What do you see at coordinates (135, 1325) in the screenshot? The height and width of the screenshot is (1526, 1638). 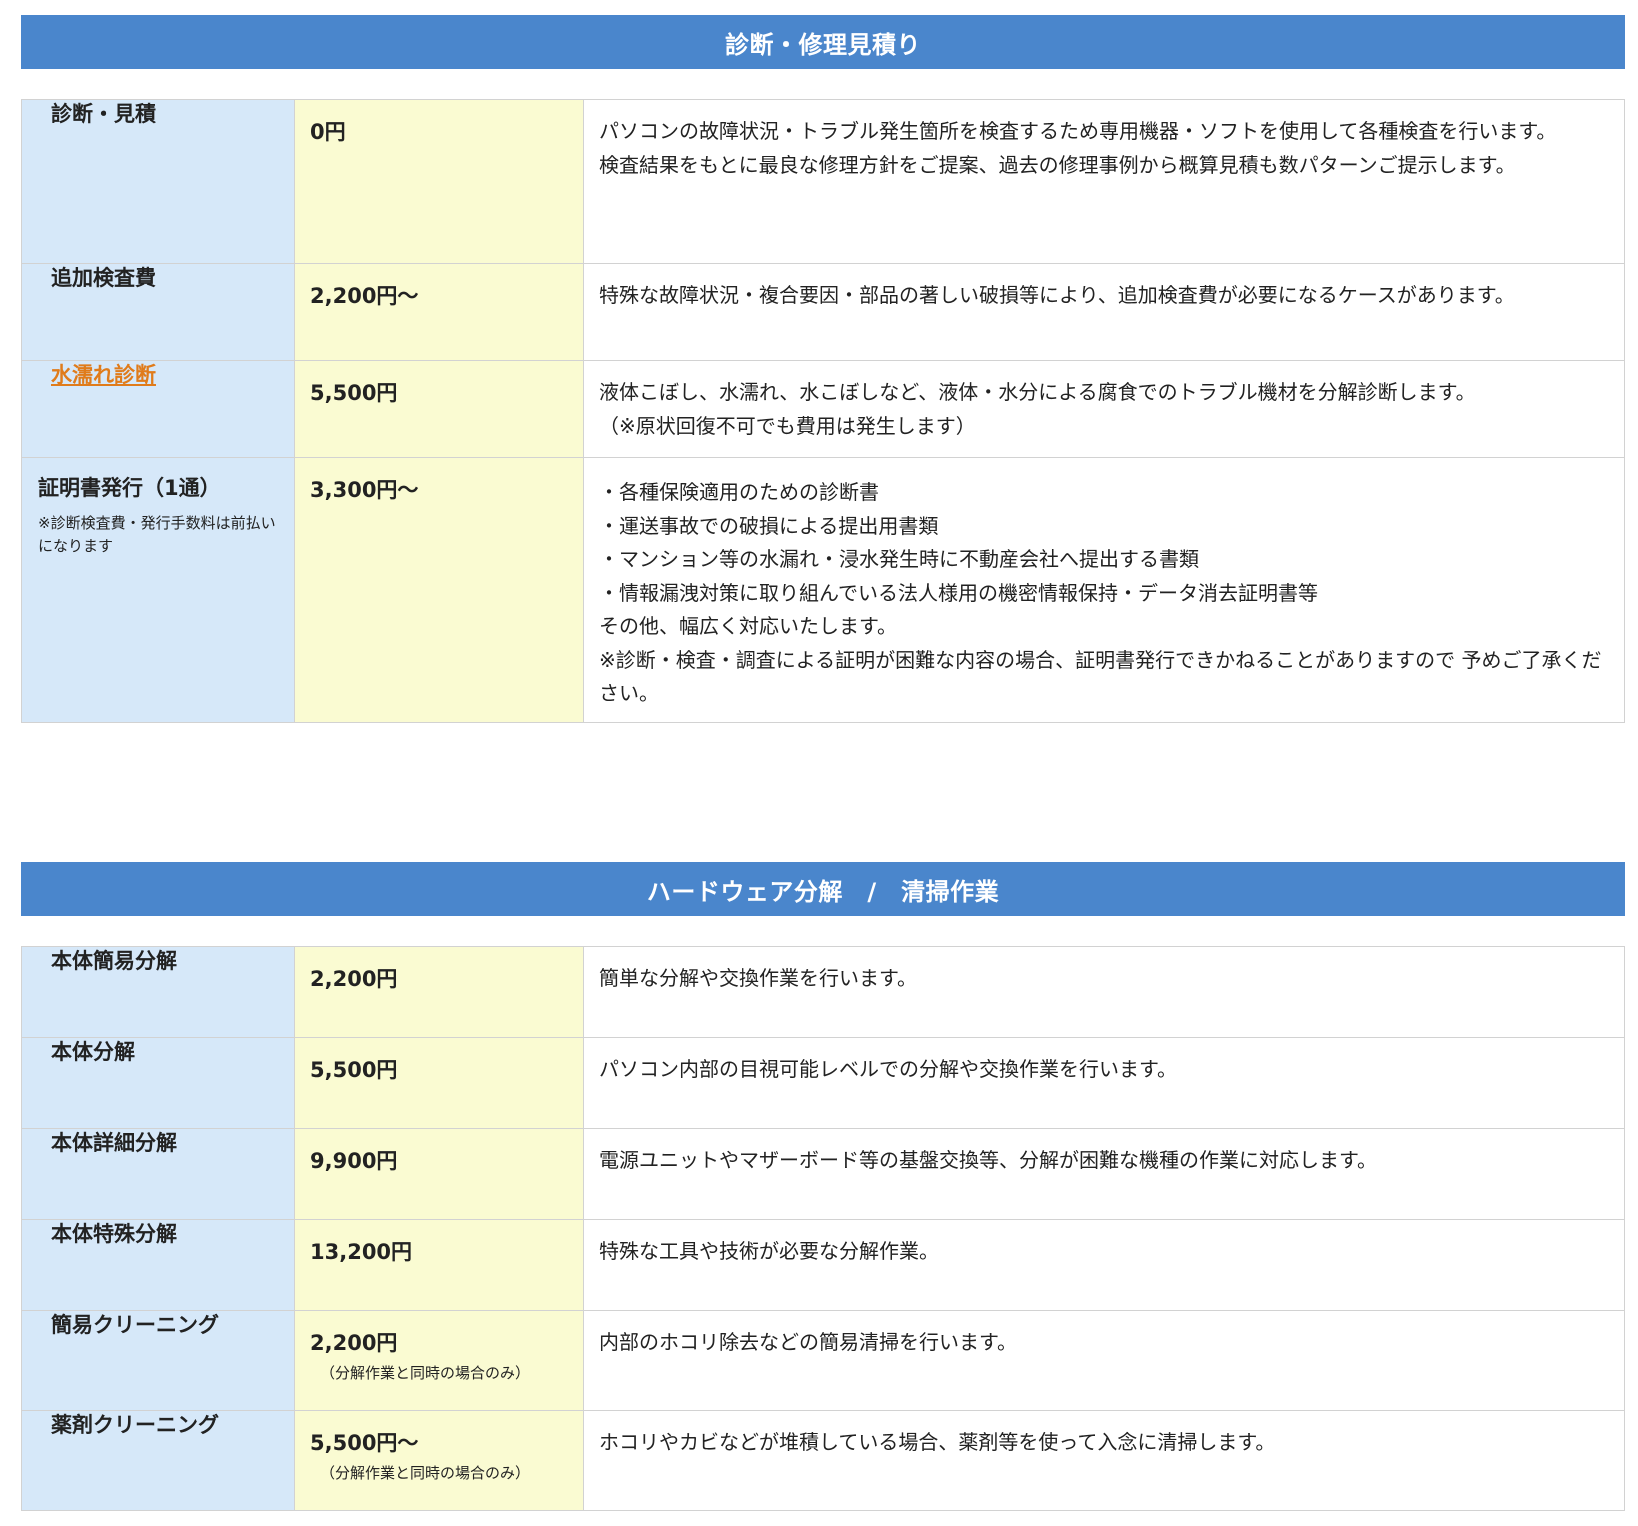 I see `item-name: 簡易クリーニング` at bounding box center [135, 1325].